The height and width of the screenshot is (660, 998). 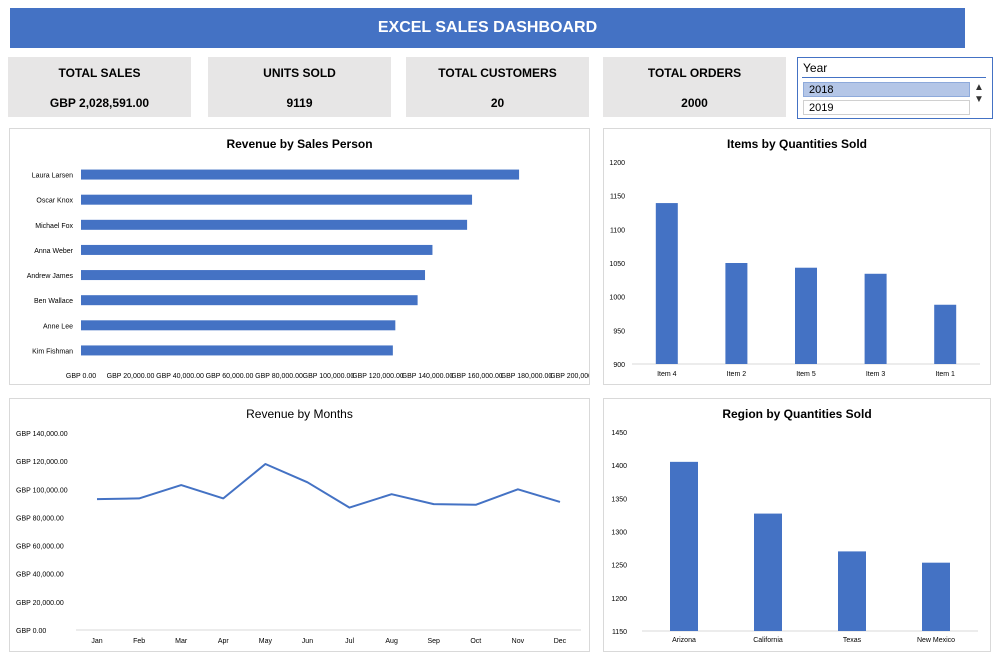 I want to click on tick-label: 1300, so click(x=619, y=533).